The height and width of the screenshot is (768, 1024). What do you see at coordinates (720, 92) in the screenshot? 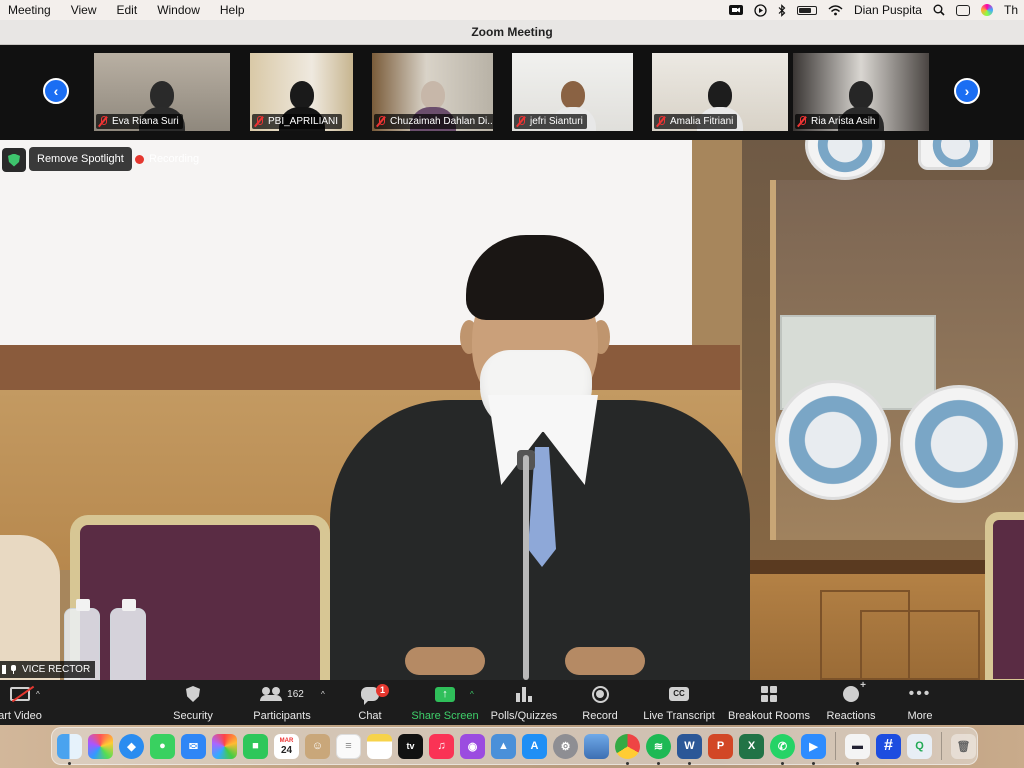
I see `participant-thumb: Amalia Fitriani` at bounding box center [720, 92].